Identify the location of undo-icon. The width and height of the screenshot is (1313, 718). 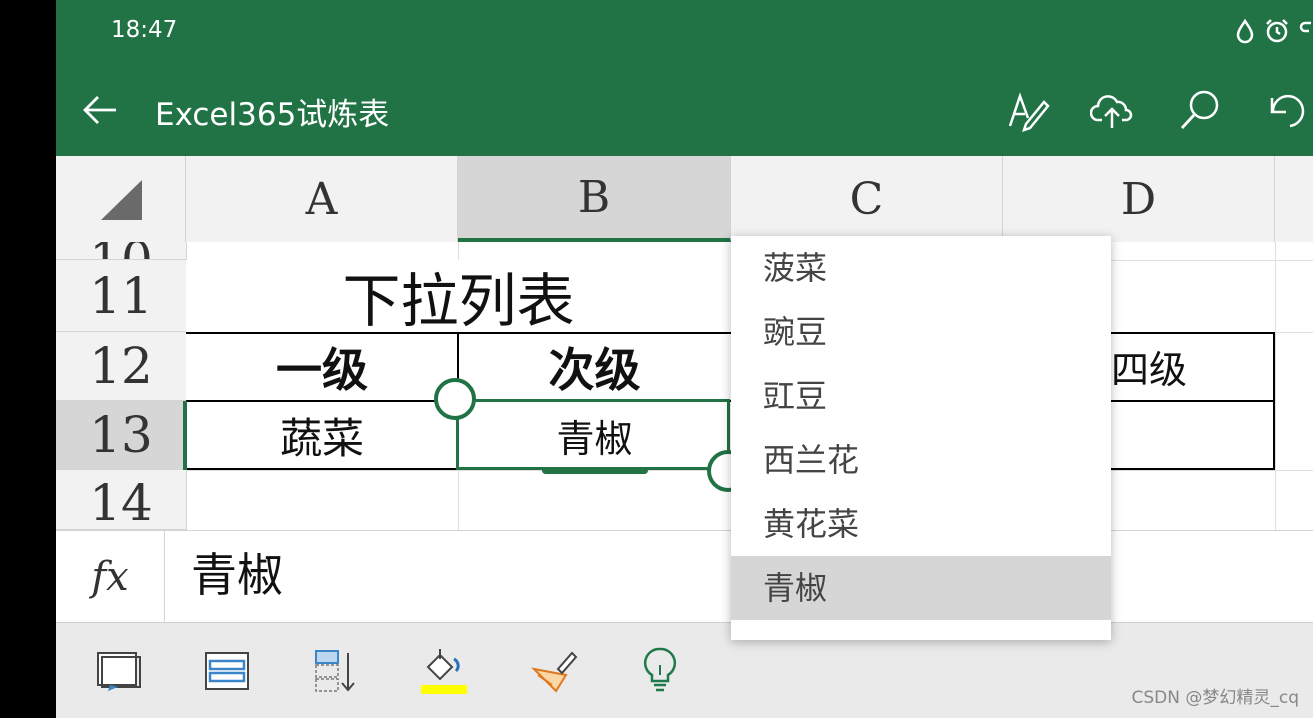
(1284, 110).